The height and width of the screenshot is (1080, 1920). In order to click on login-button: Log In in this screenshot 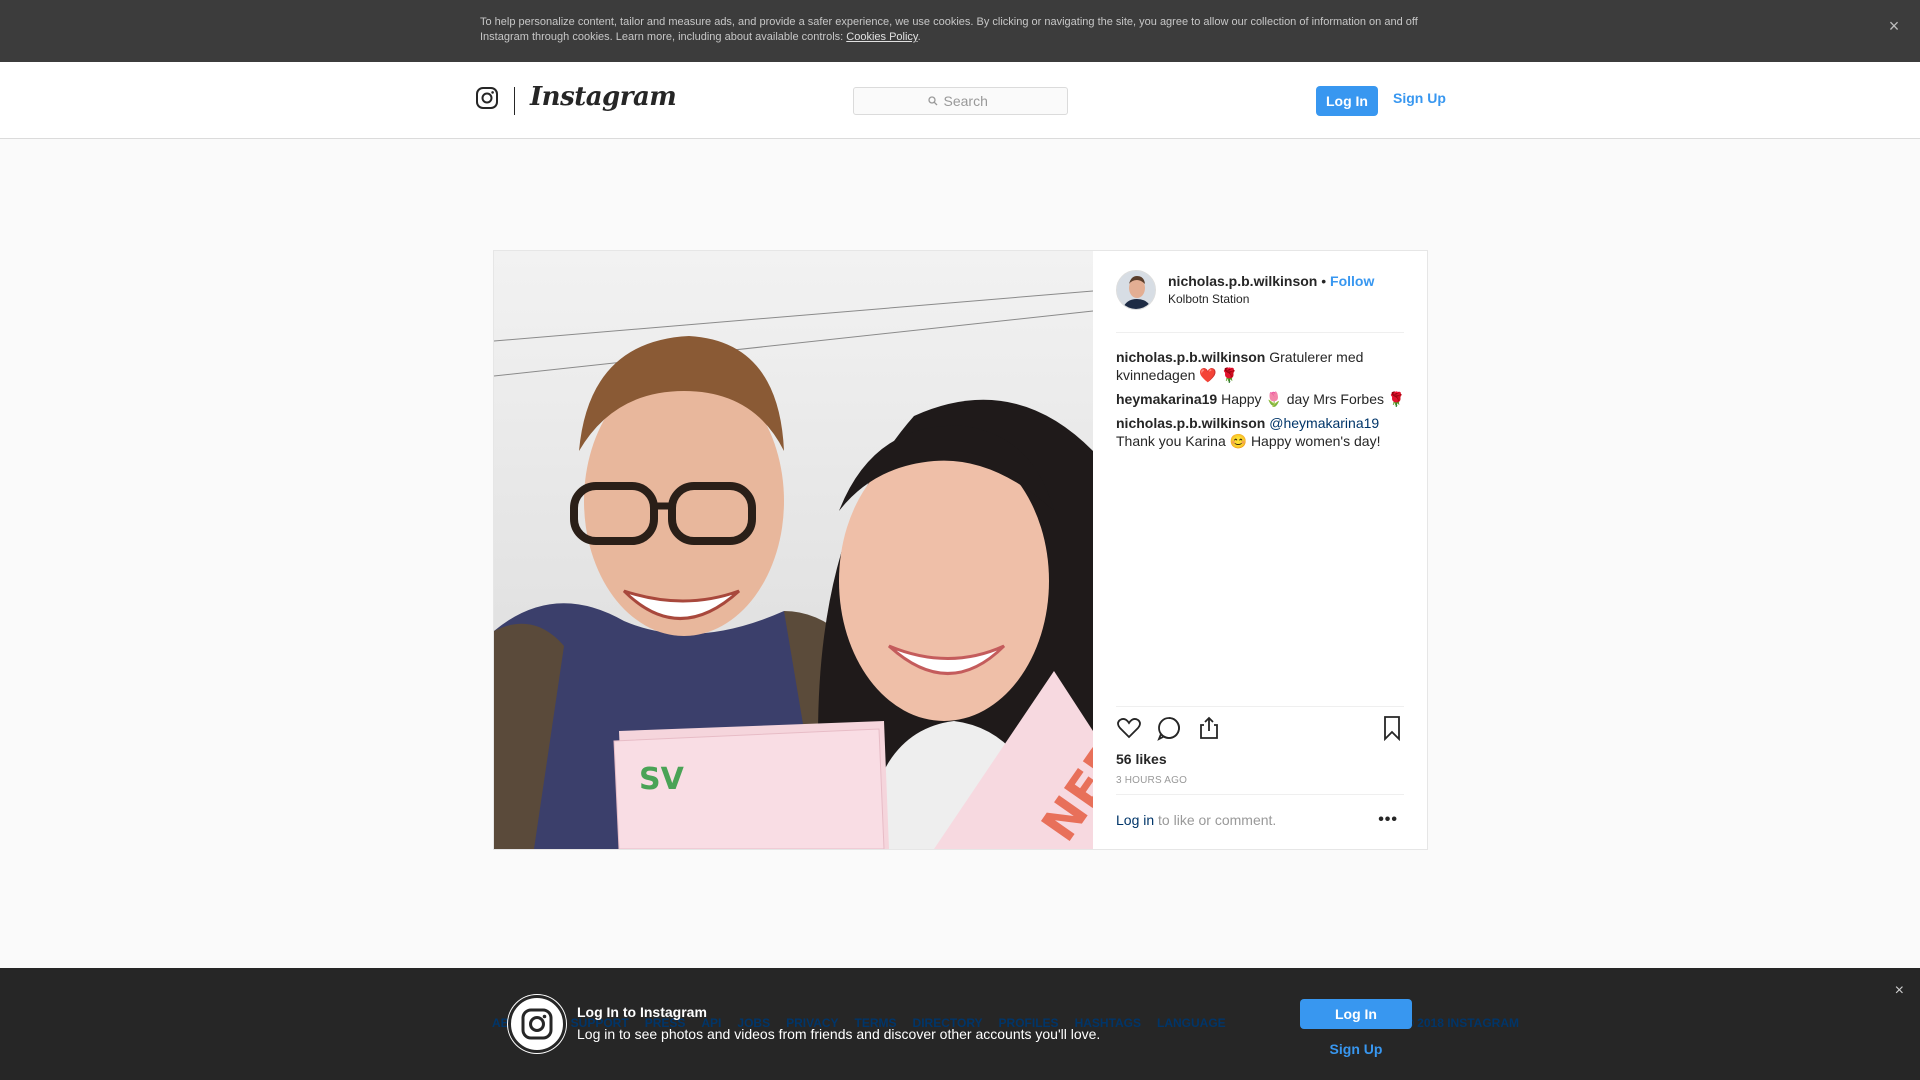, I will do `click(1347, 101)`.